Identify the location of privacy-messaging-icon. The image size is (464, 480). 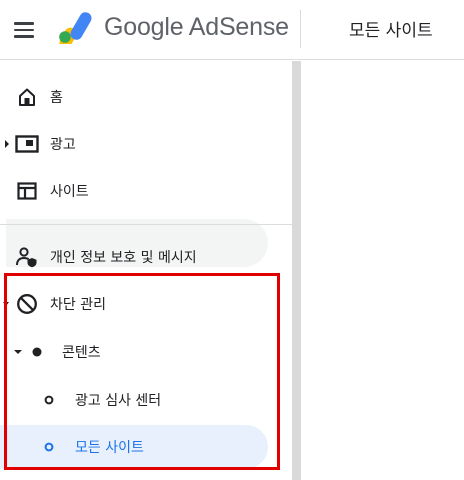
(27, 257).